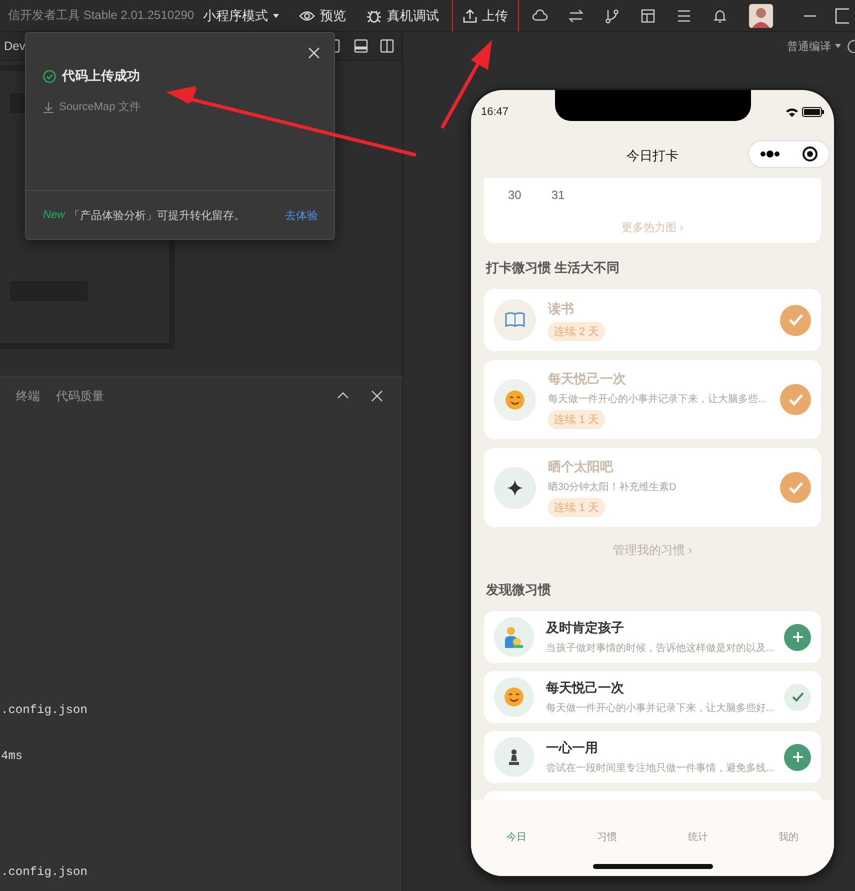 The image size is (855, 891). I want to click on promo-message: 「产品体验分析」可提升转化留存。, so click(157, 215).